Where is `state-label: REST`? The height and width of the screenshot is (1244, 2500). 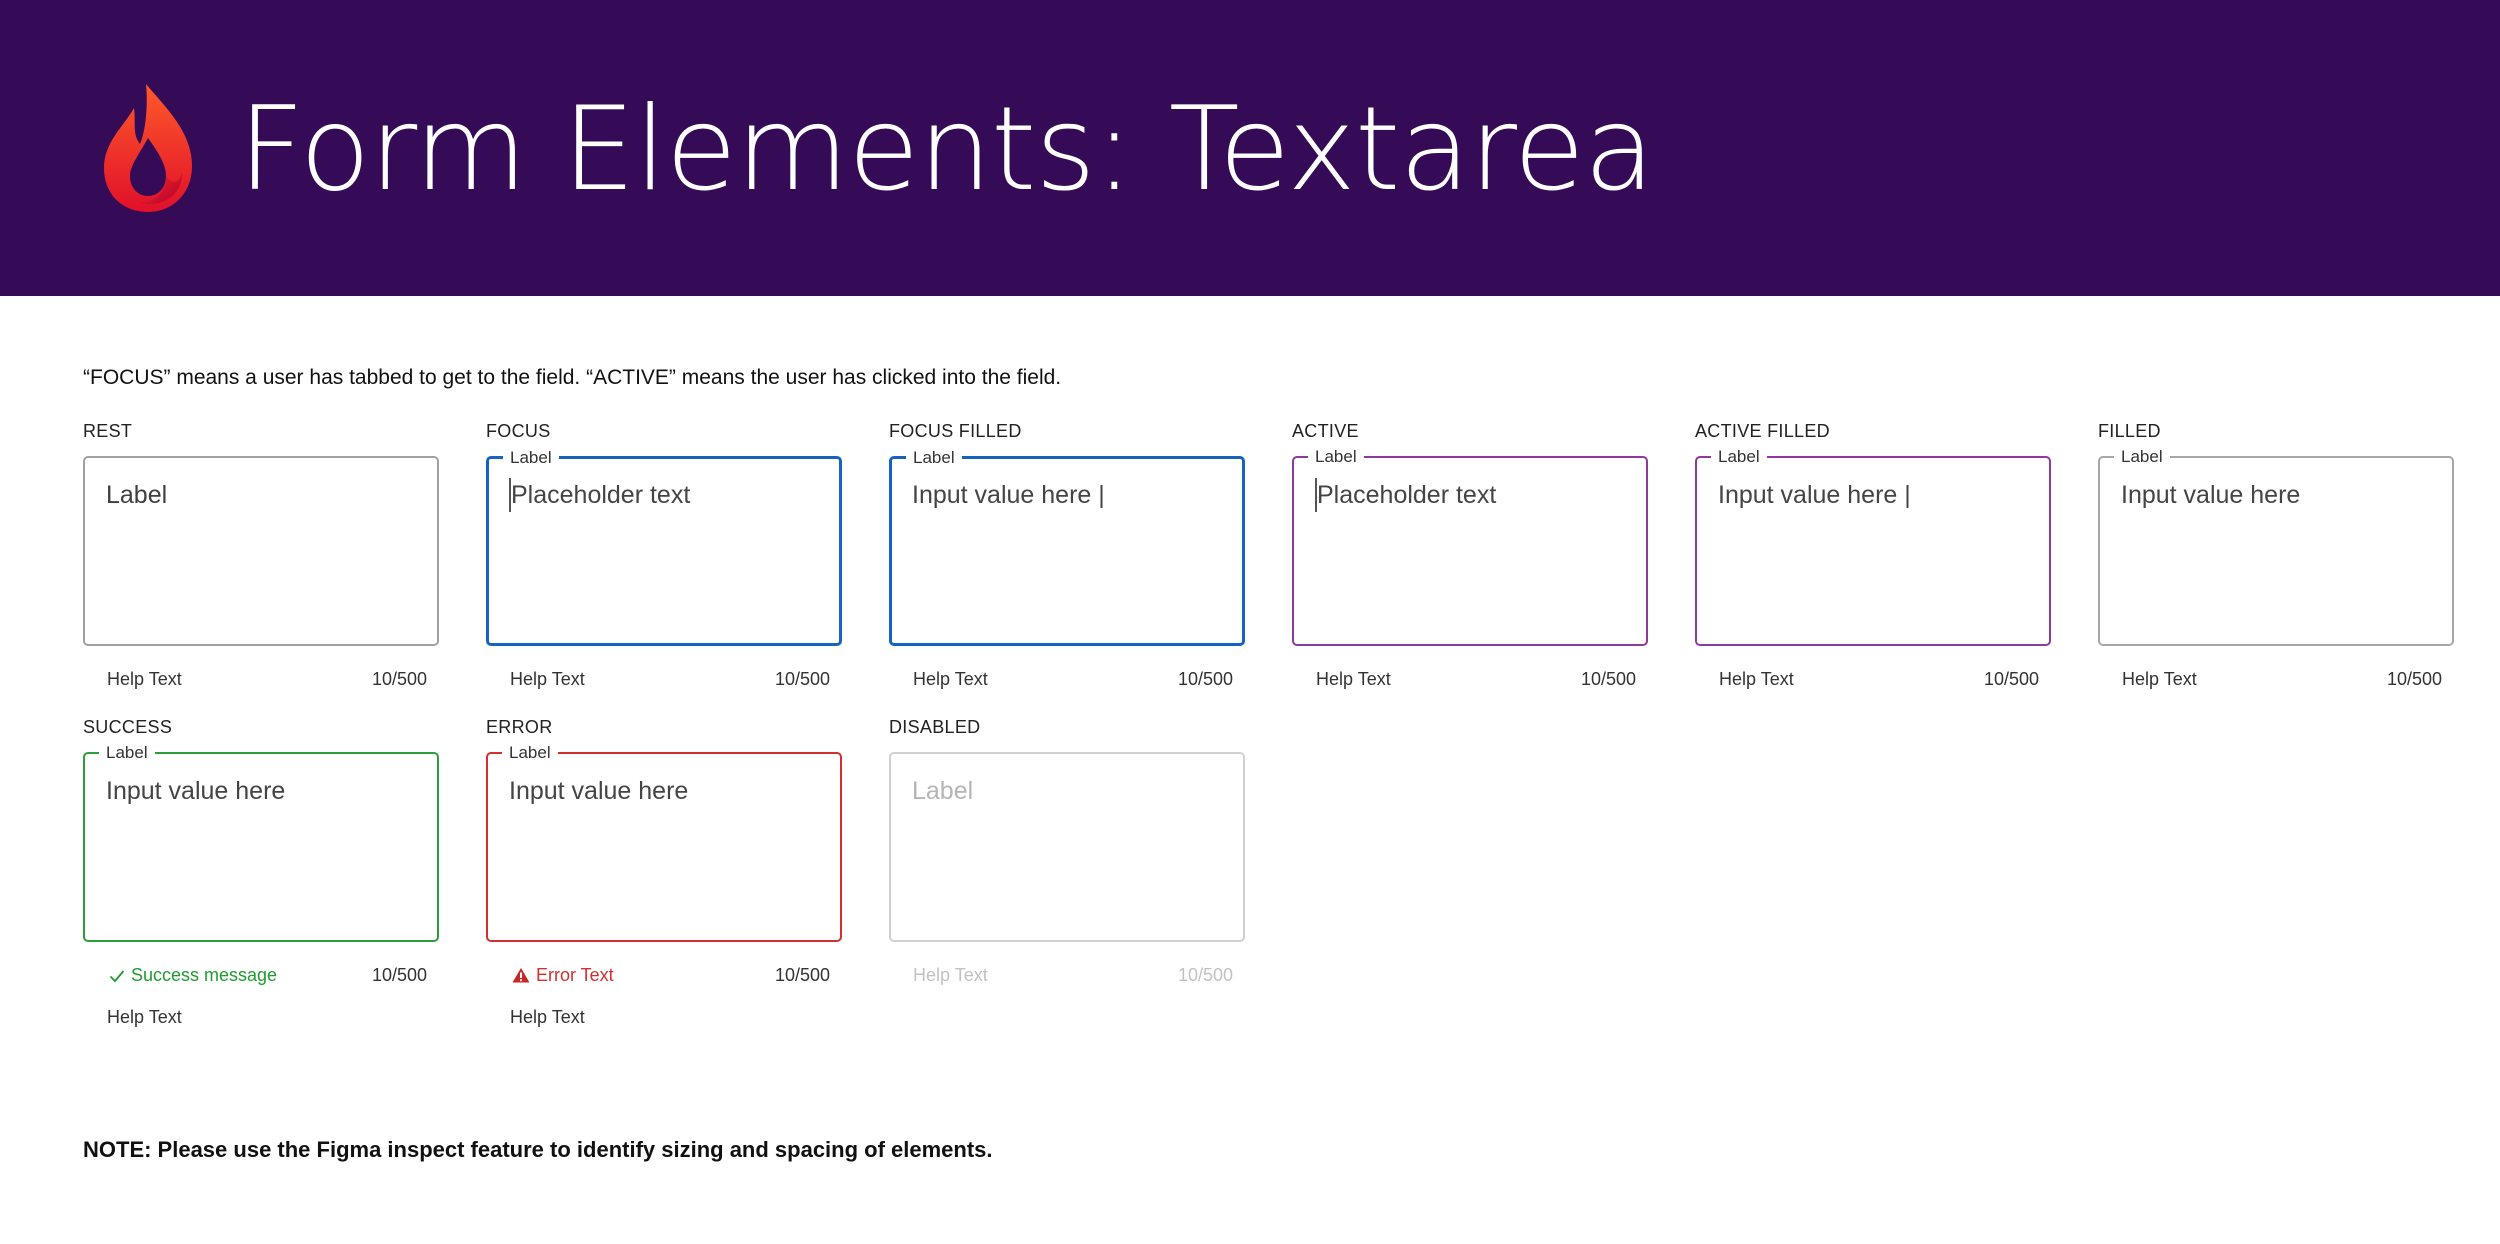
state-label: REST is located at coordinates (108, 431).